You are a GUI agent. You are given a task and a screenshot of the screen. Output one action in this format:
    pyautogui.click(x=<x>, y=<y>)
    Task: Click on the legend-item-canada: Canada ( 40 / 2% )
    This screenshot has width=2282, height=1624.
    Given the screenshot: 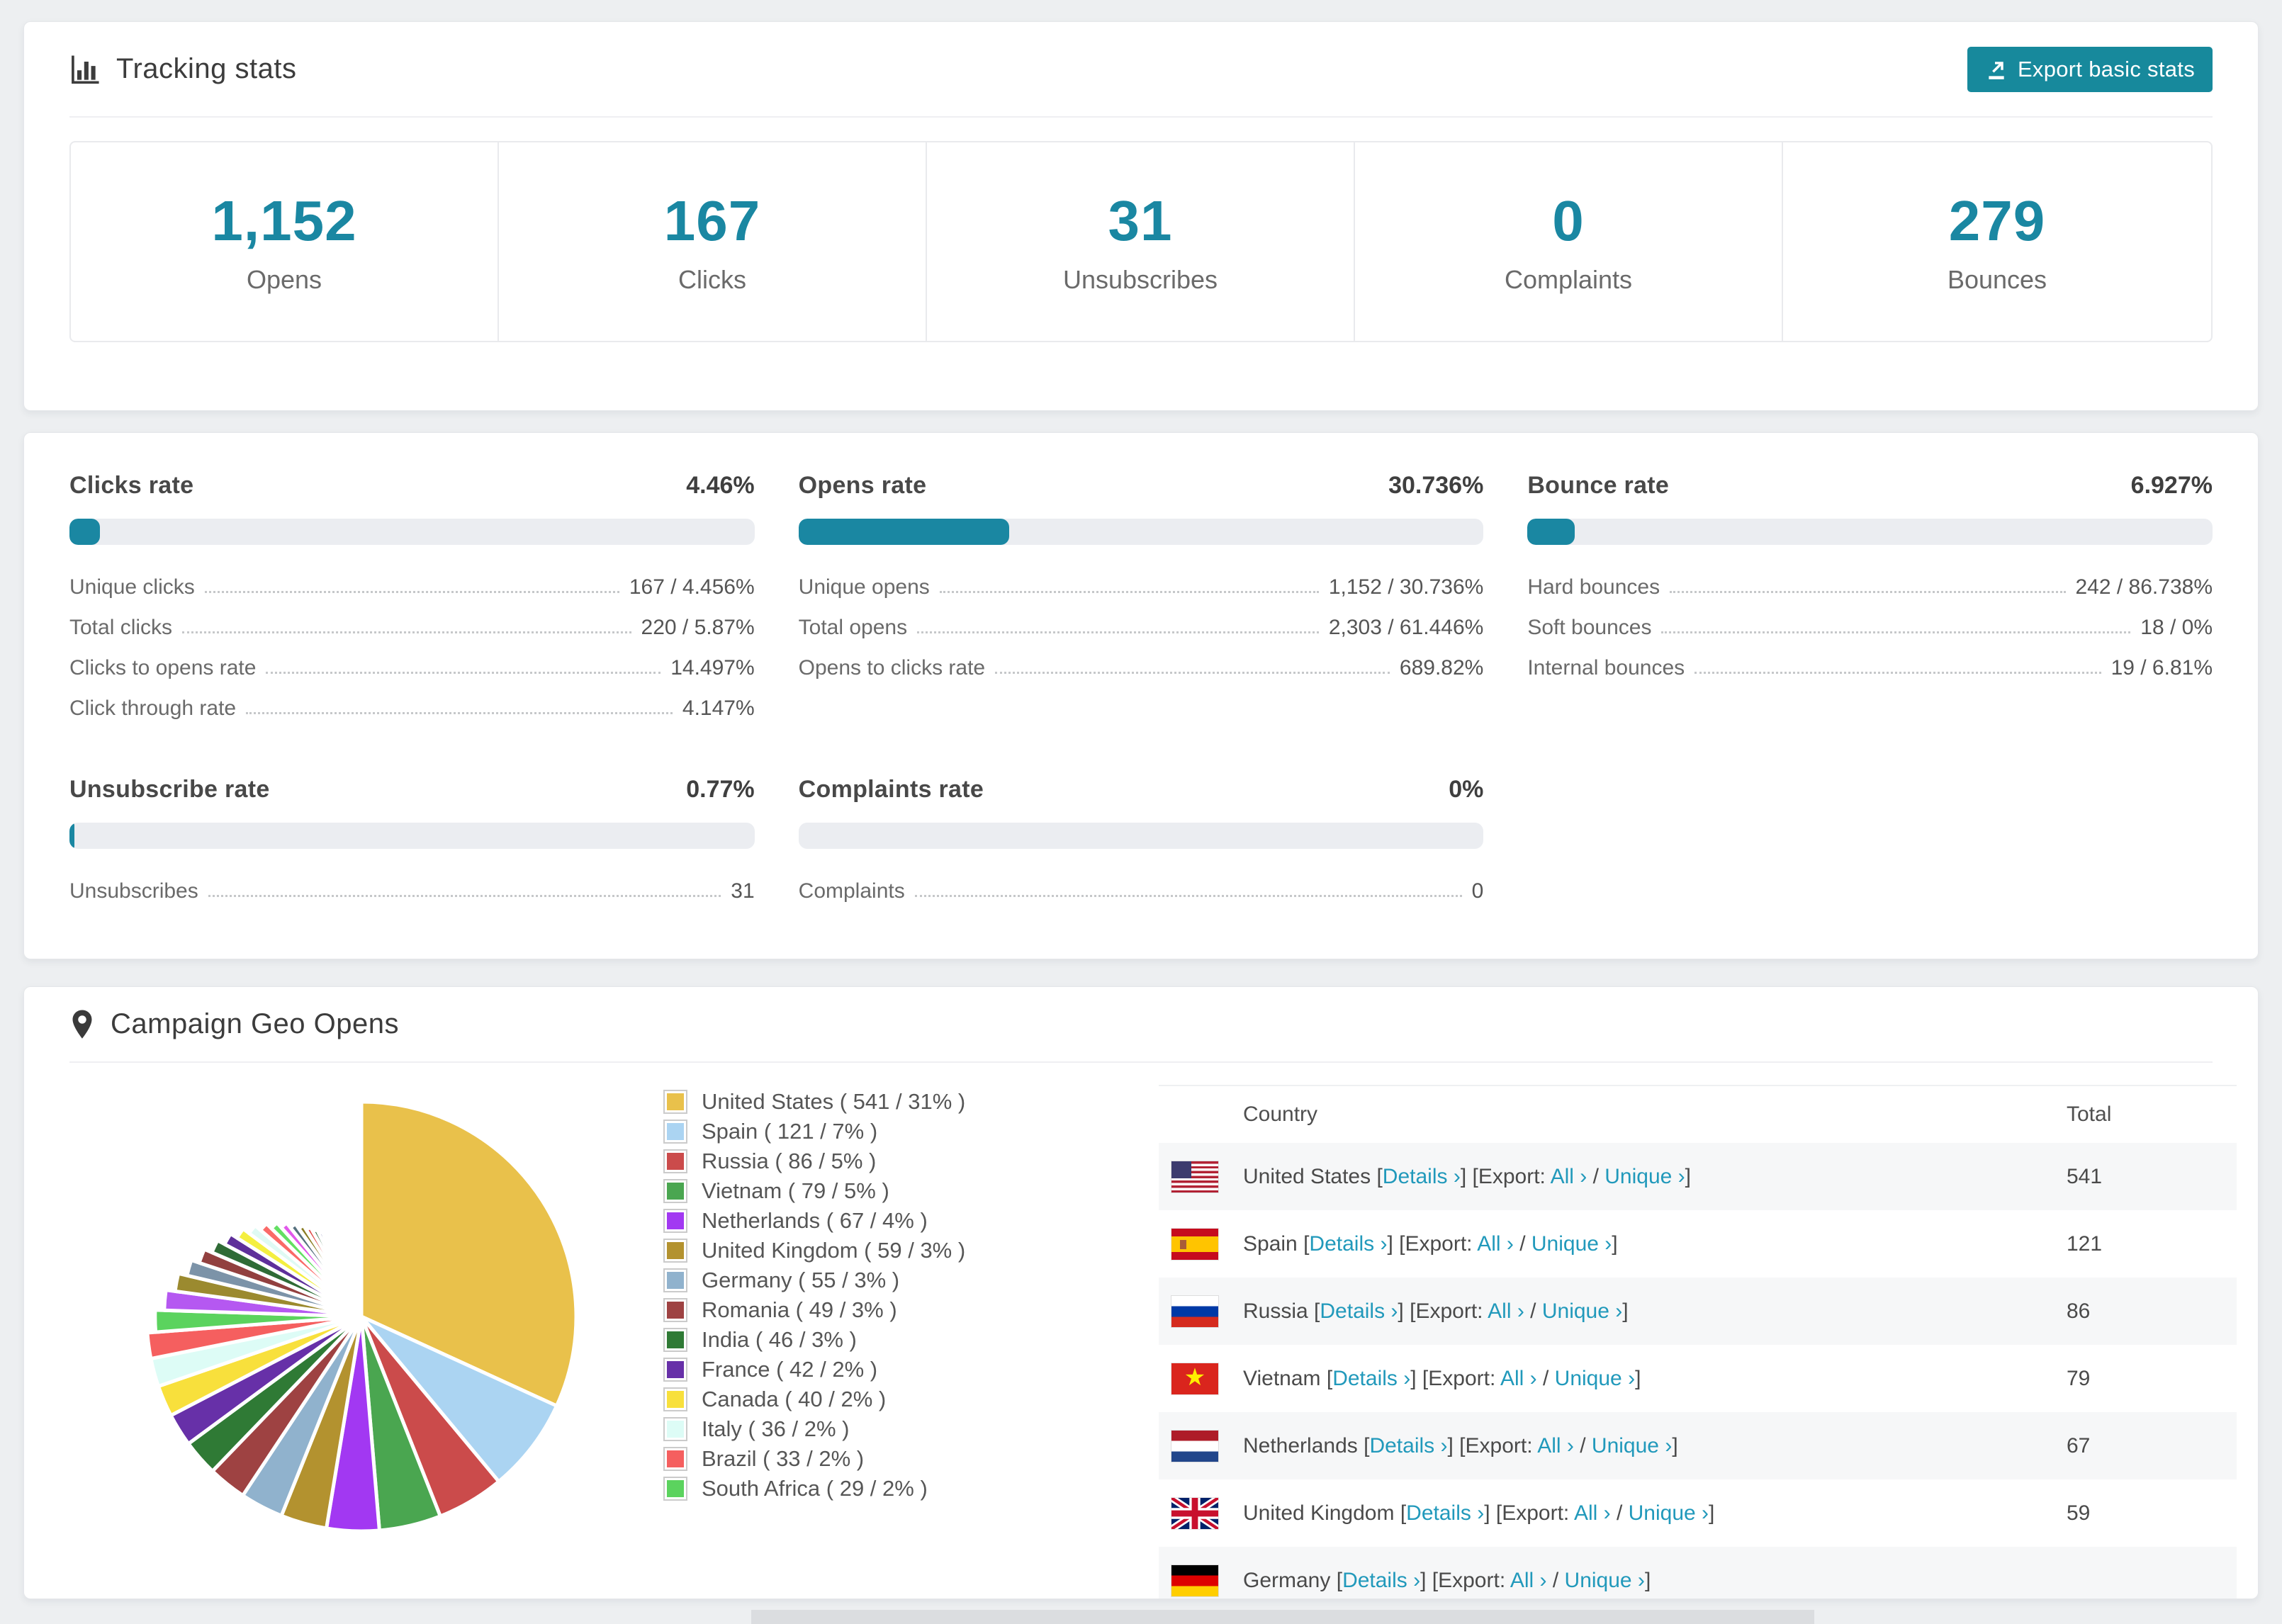 What is the action you would take?
    pyautogui.click(x=814, y=1399)
    